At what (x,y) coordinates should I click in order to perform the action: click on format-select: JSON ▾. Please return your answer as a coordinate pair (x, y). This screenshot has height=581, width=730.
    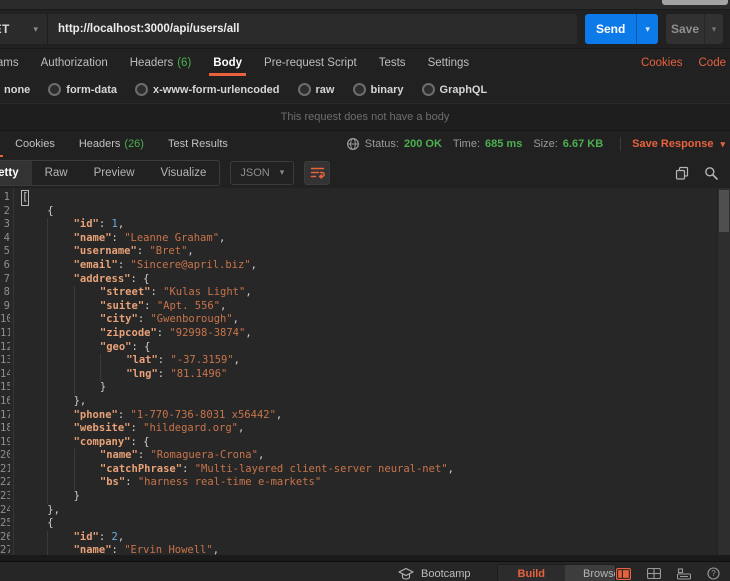
    Looking at the image, I should click on (262, 172).